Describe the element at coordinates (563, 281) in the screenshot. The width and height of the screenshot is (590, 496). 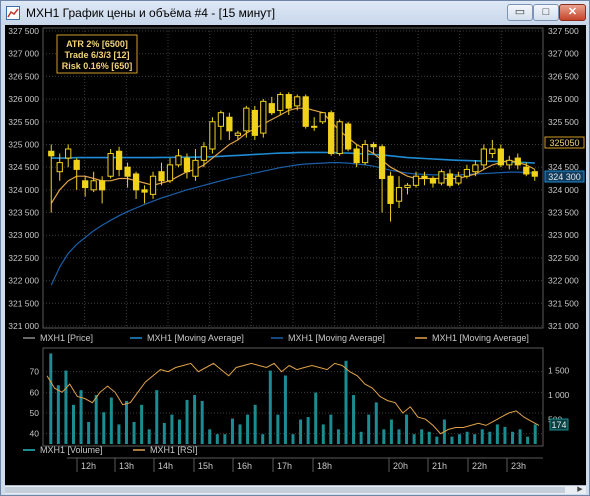
I see `price-tick-right: 322 000` at that location.